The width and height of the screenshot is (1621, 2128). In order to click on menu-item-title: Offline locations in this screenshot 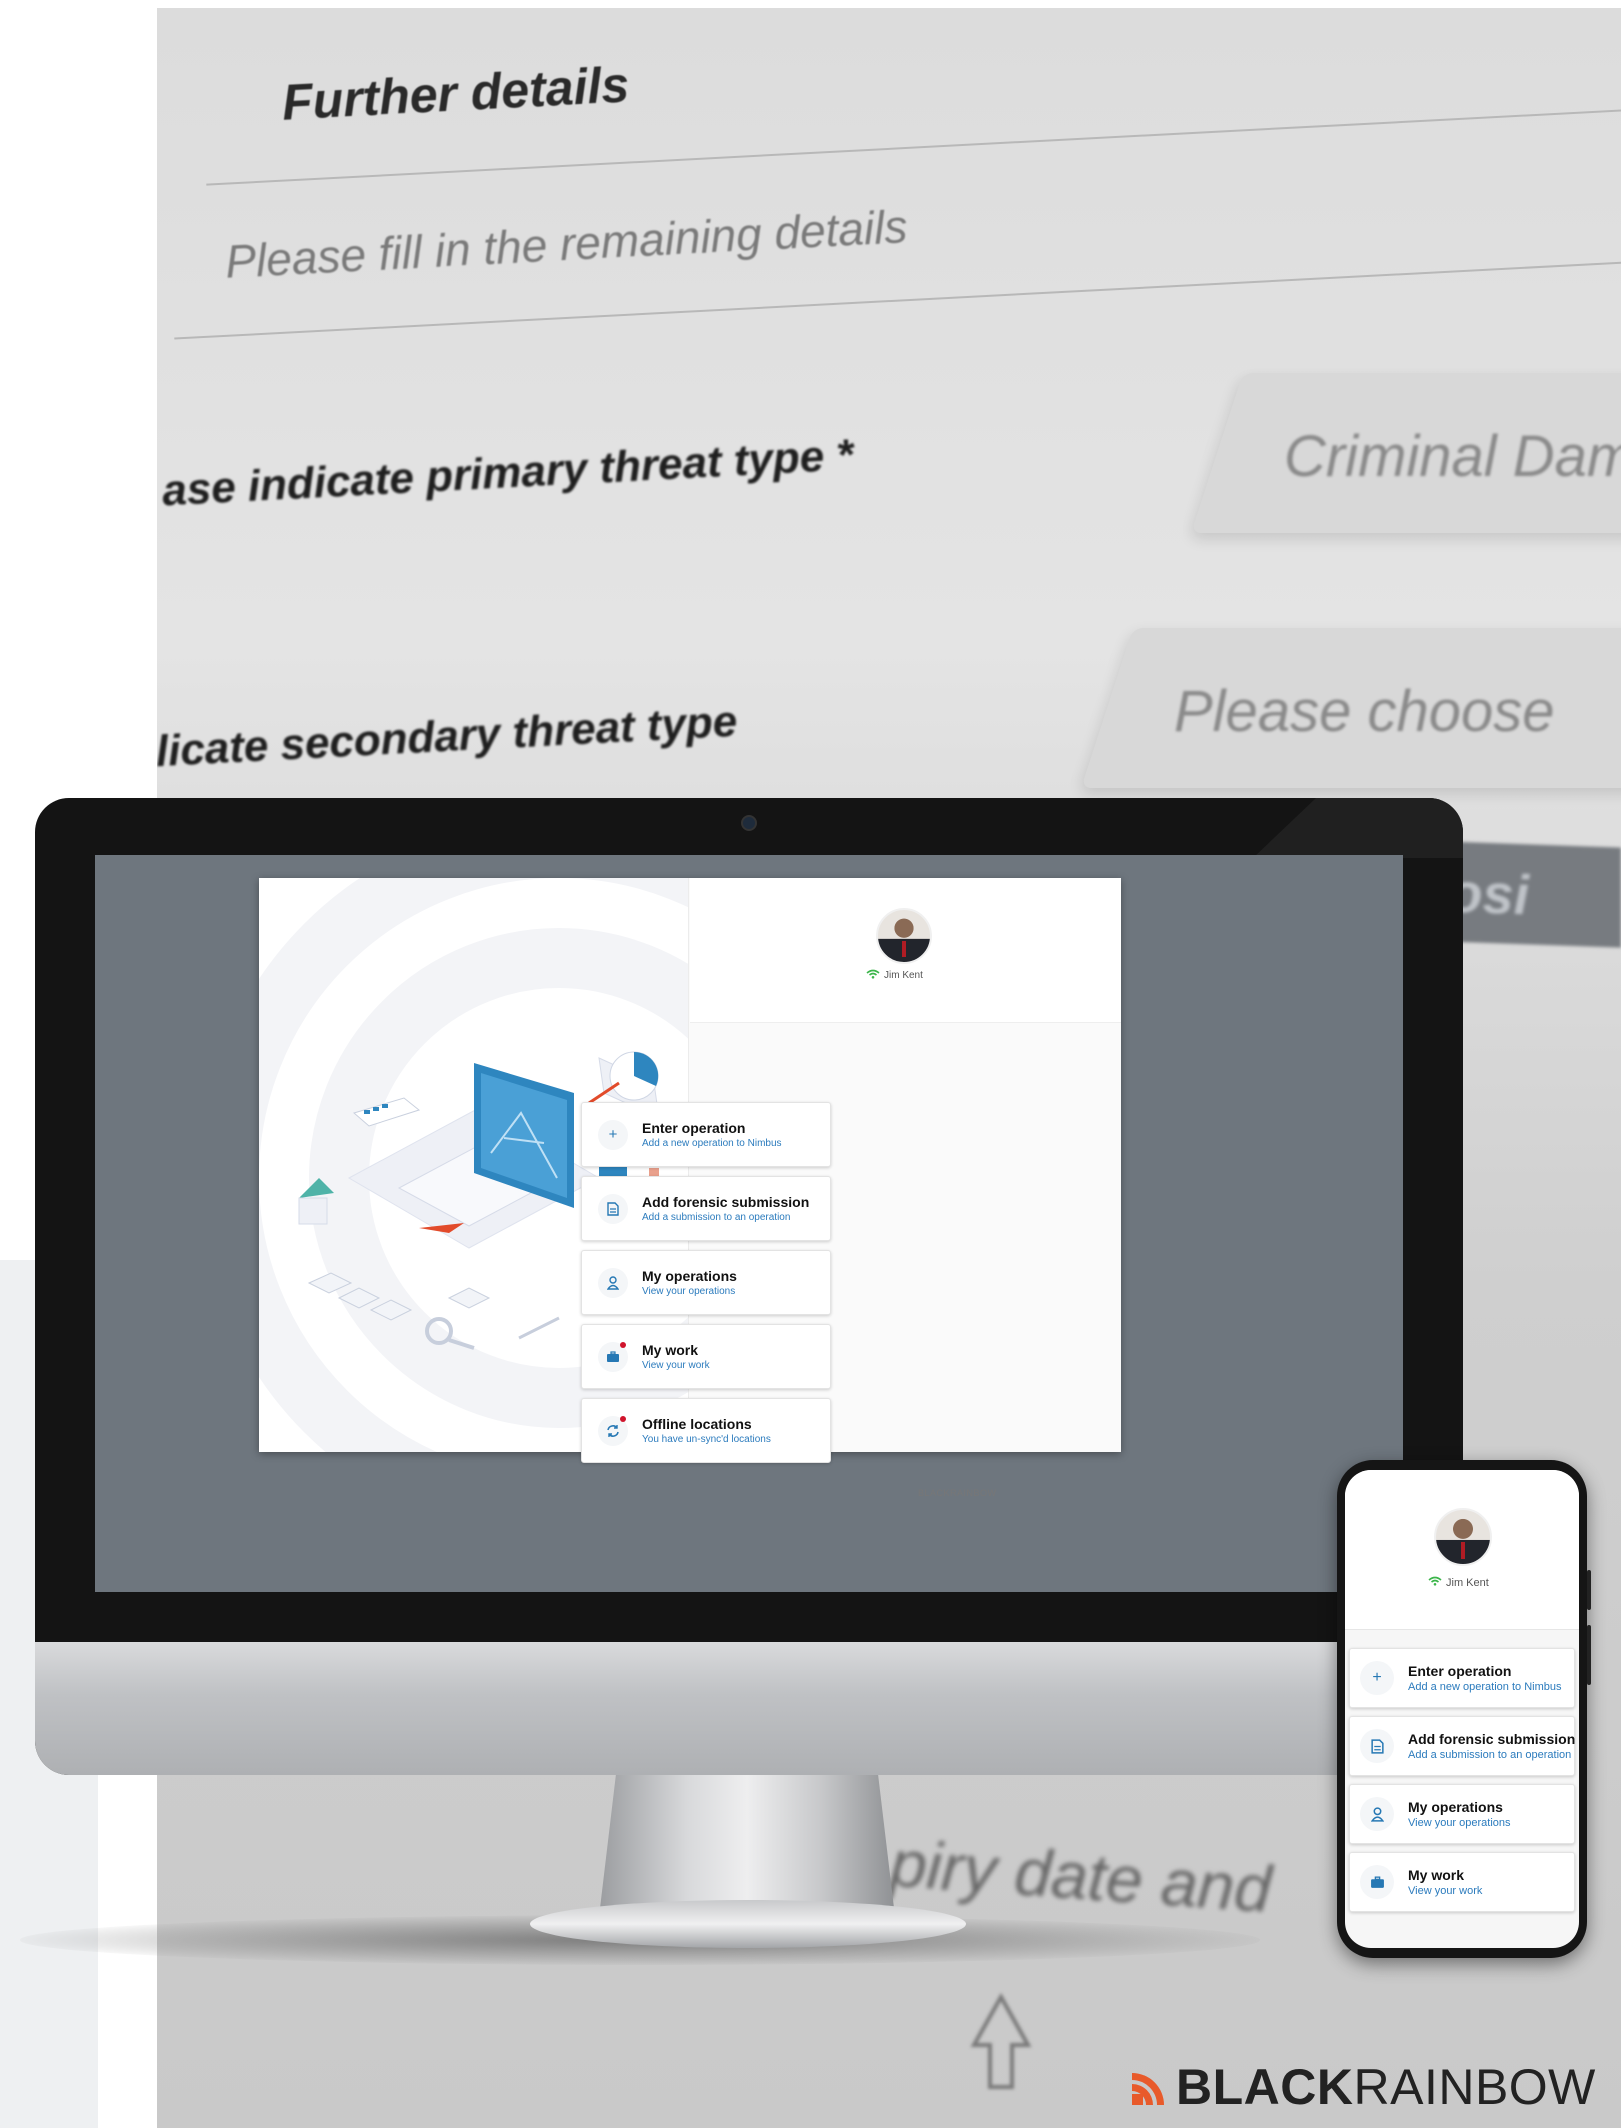, I will do `click(697, 1424)`.